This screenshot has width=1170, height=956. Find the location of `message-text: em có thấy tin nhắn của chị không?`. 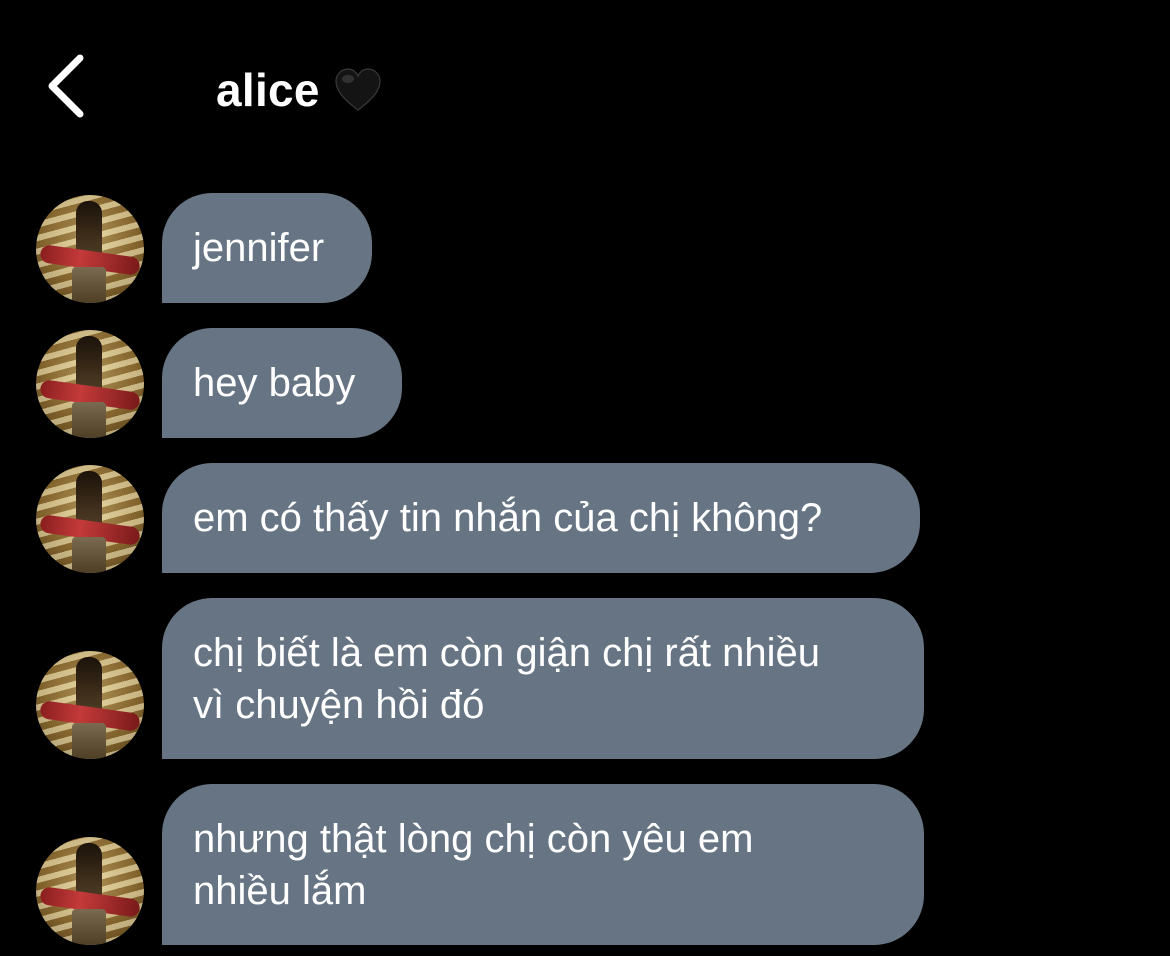

message-text: em có thấy tin nhắn của chị không? is located at coordinates (508, 518).